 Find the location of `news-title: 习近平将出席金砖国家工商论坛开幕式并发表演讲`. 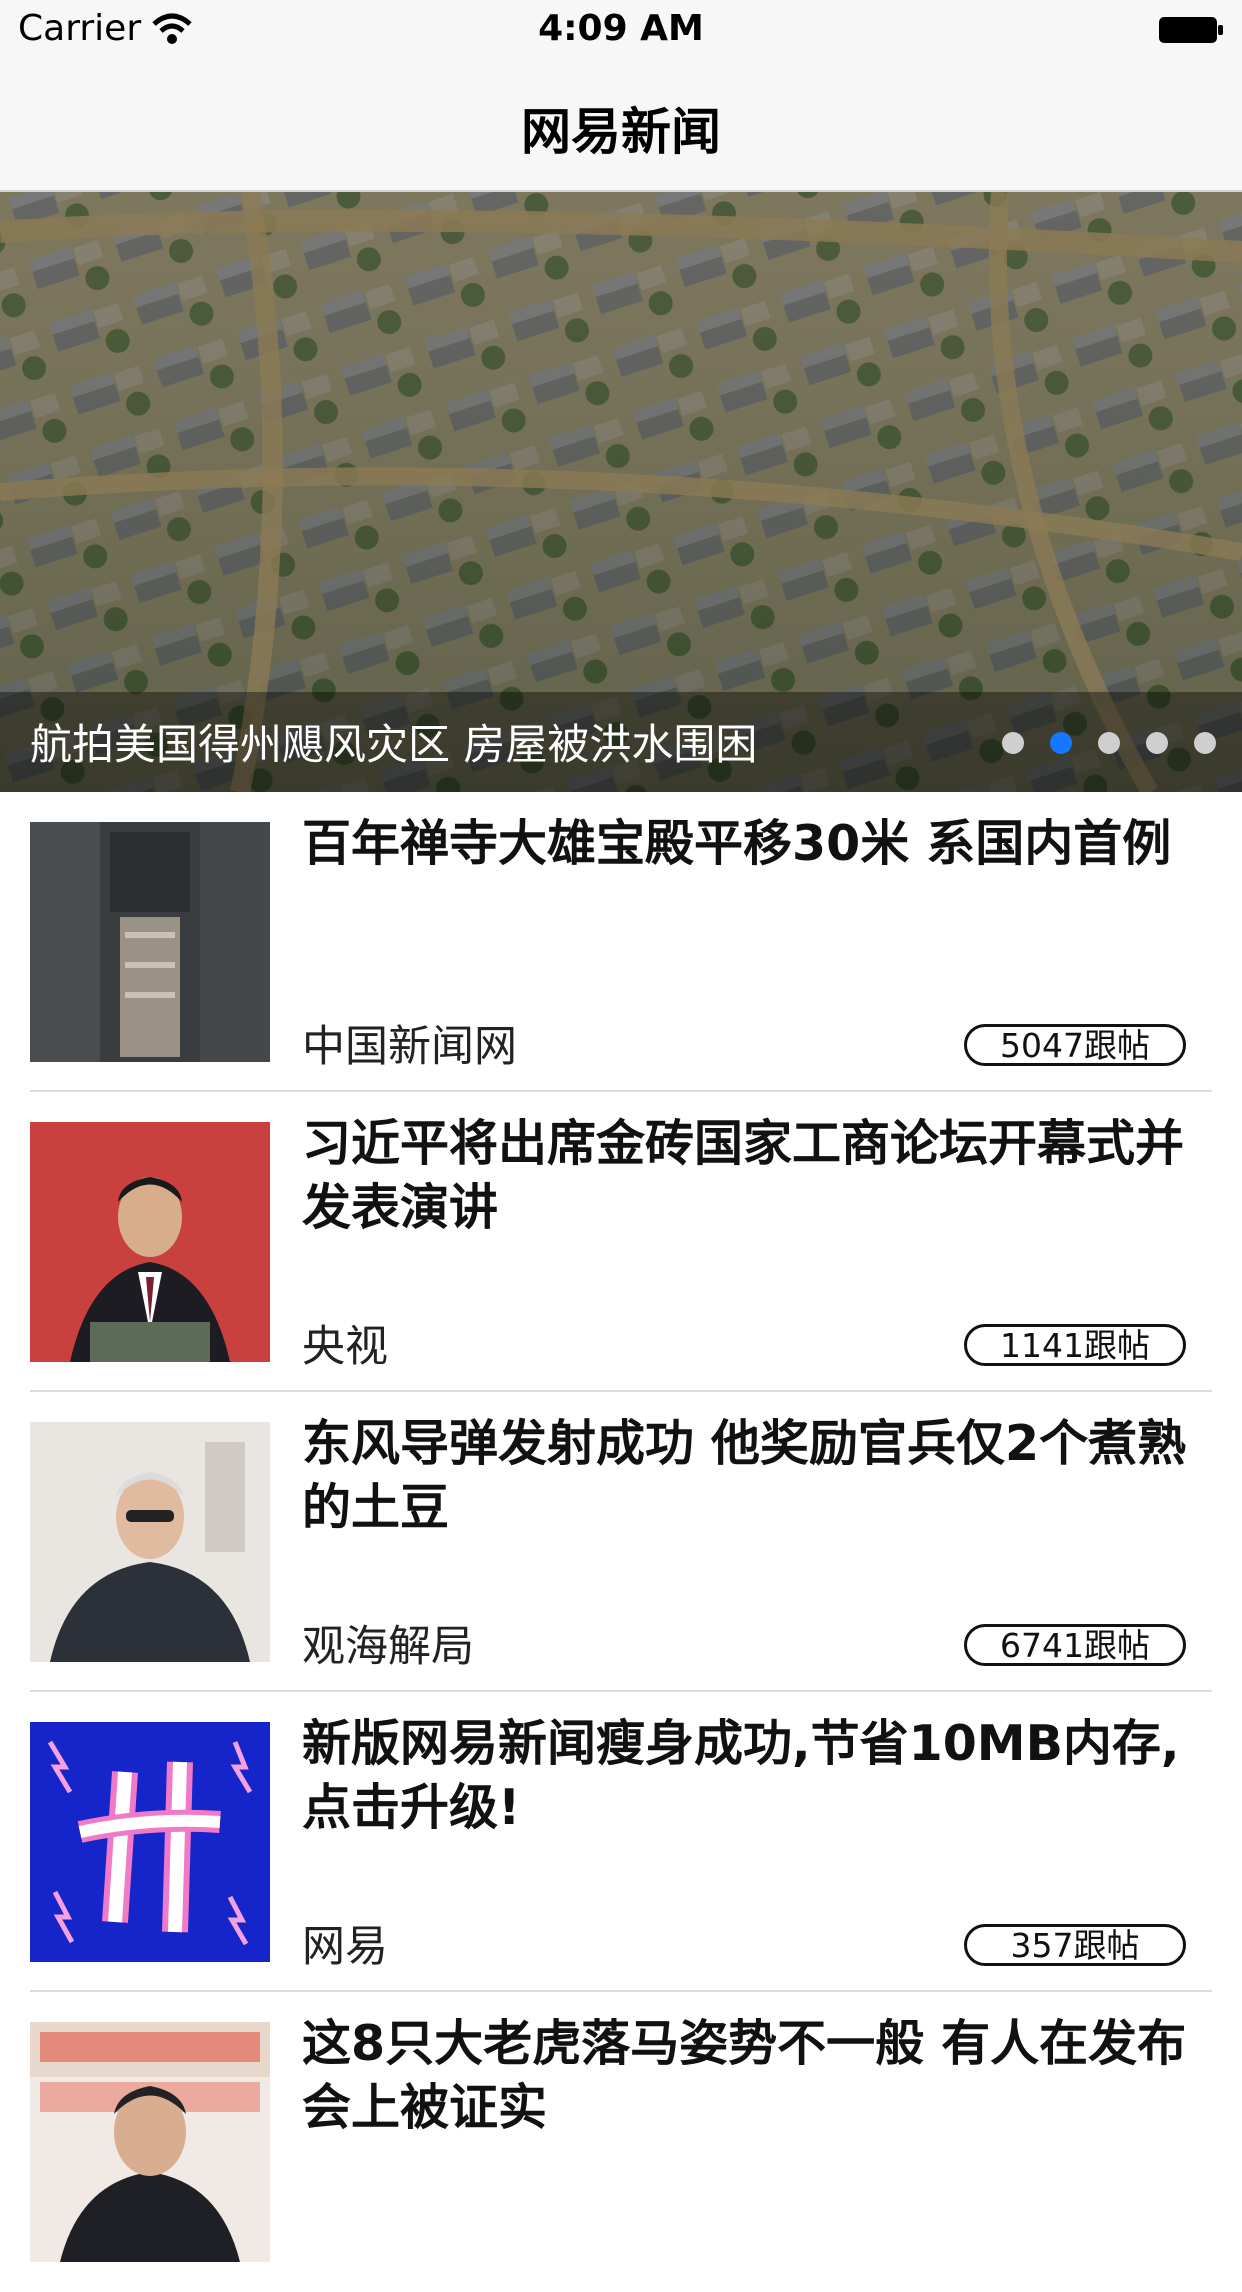

news-title: 习近平将出席金砖国家工商论坛开幕式并发表演讲 is located at coordinates (743, 1175).